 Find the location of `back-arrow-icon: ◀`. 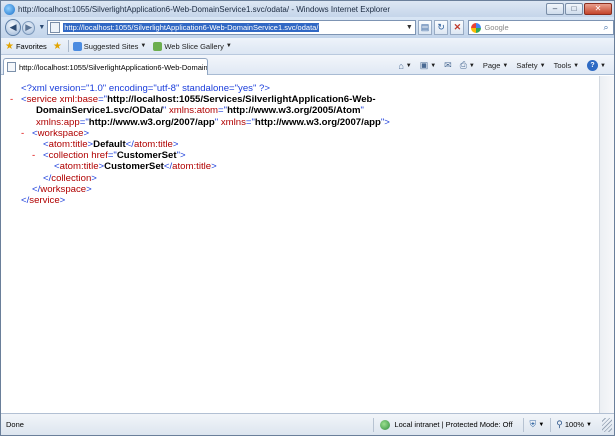

back-arrow-icon: ◀ is located at coordinates (13, 27).